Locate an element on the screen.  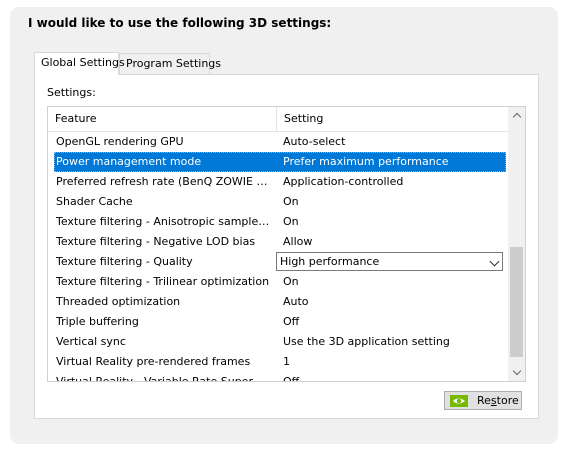
setting-cell: Auto is located at coordinates (296, 301).